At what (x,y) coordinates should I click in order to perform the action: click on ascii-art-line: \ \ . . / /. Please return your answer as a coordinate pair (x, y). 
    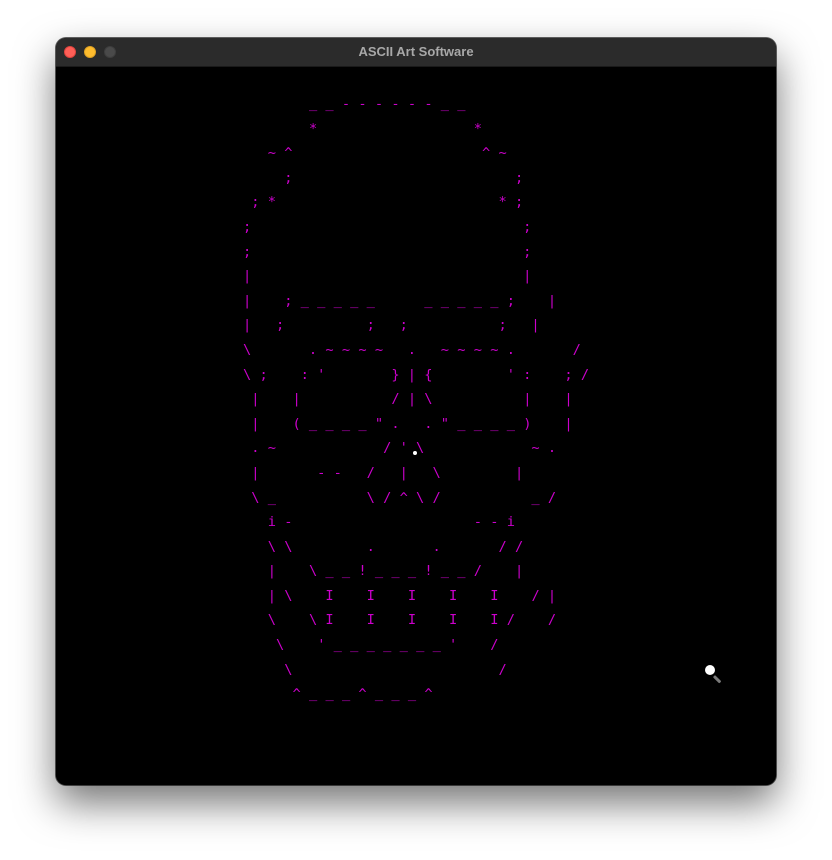
    Looking at the image, I should click on (395, 546).